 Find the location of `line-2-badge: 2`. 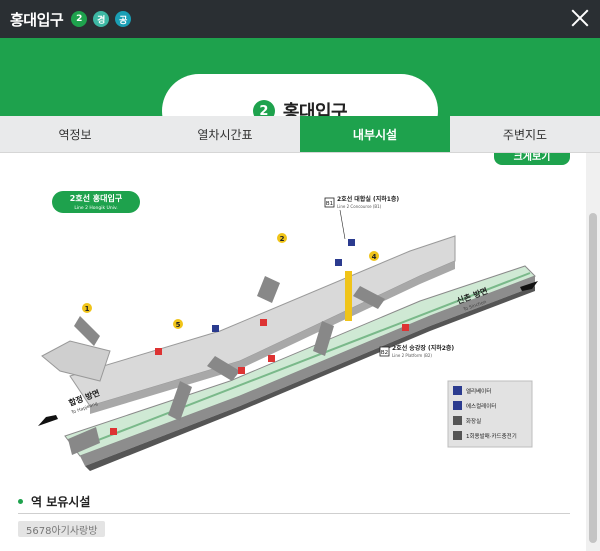

line-2-badge: 2 is located at coordinates (79, 19).